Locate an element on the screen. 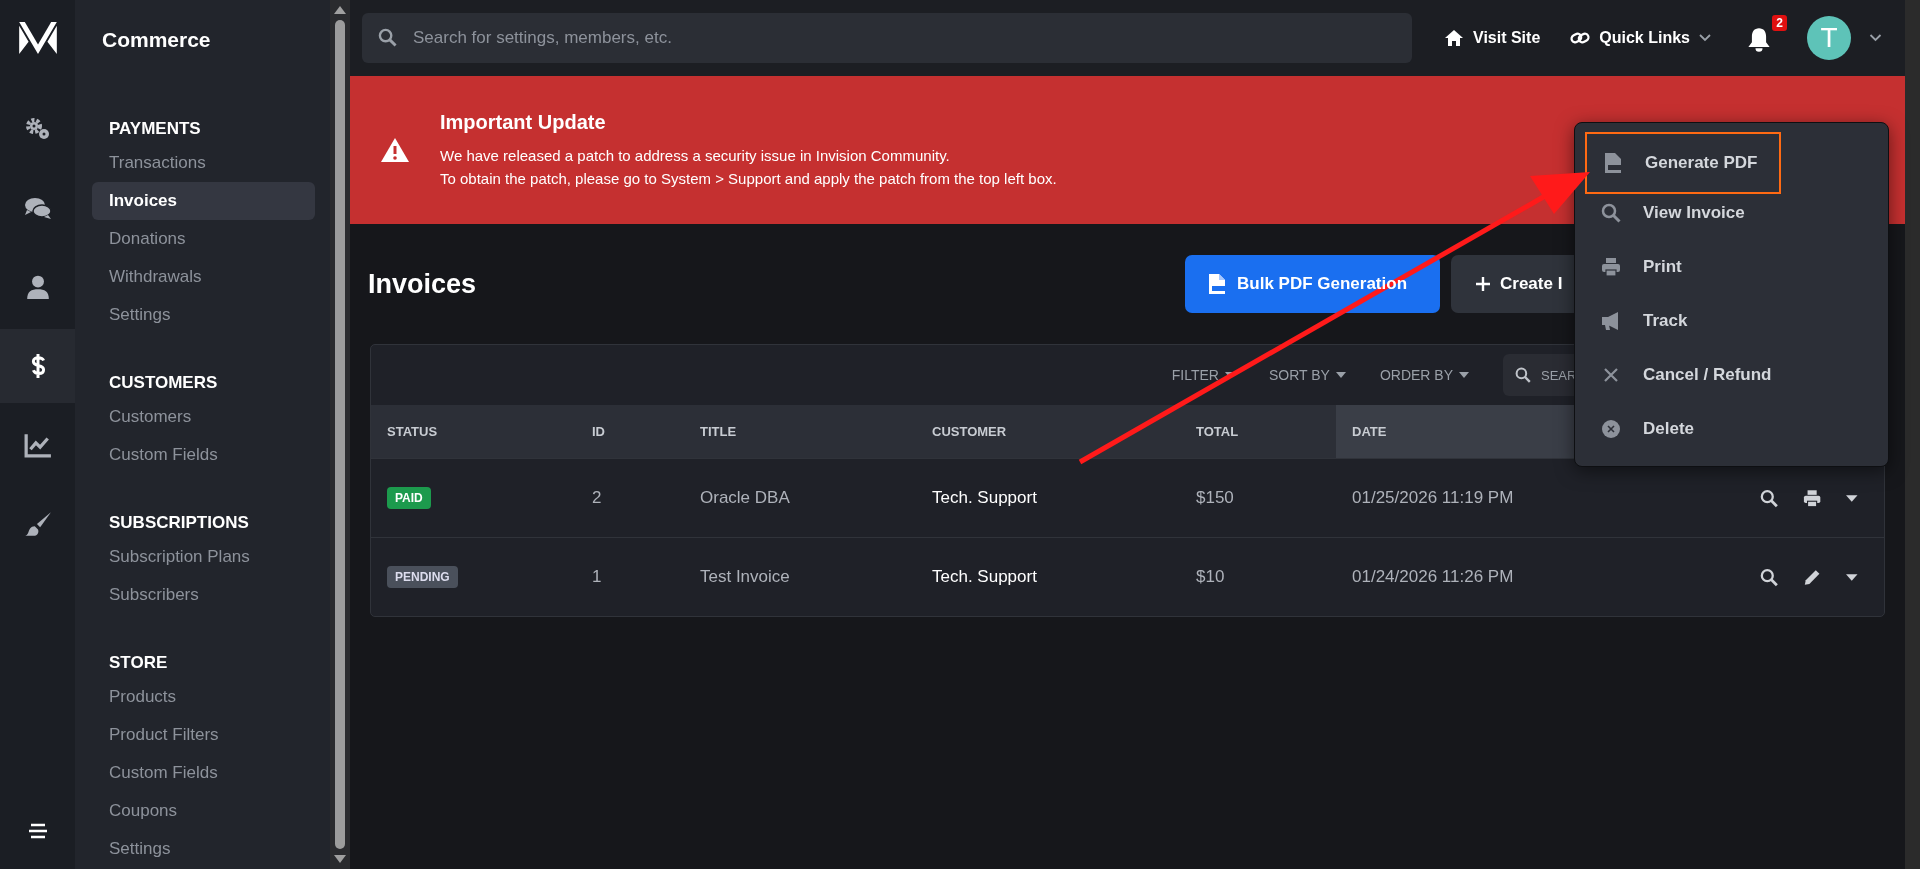 This screenshot has width=1920, height=869. menu-icon is located at coordinates (37, 831).